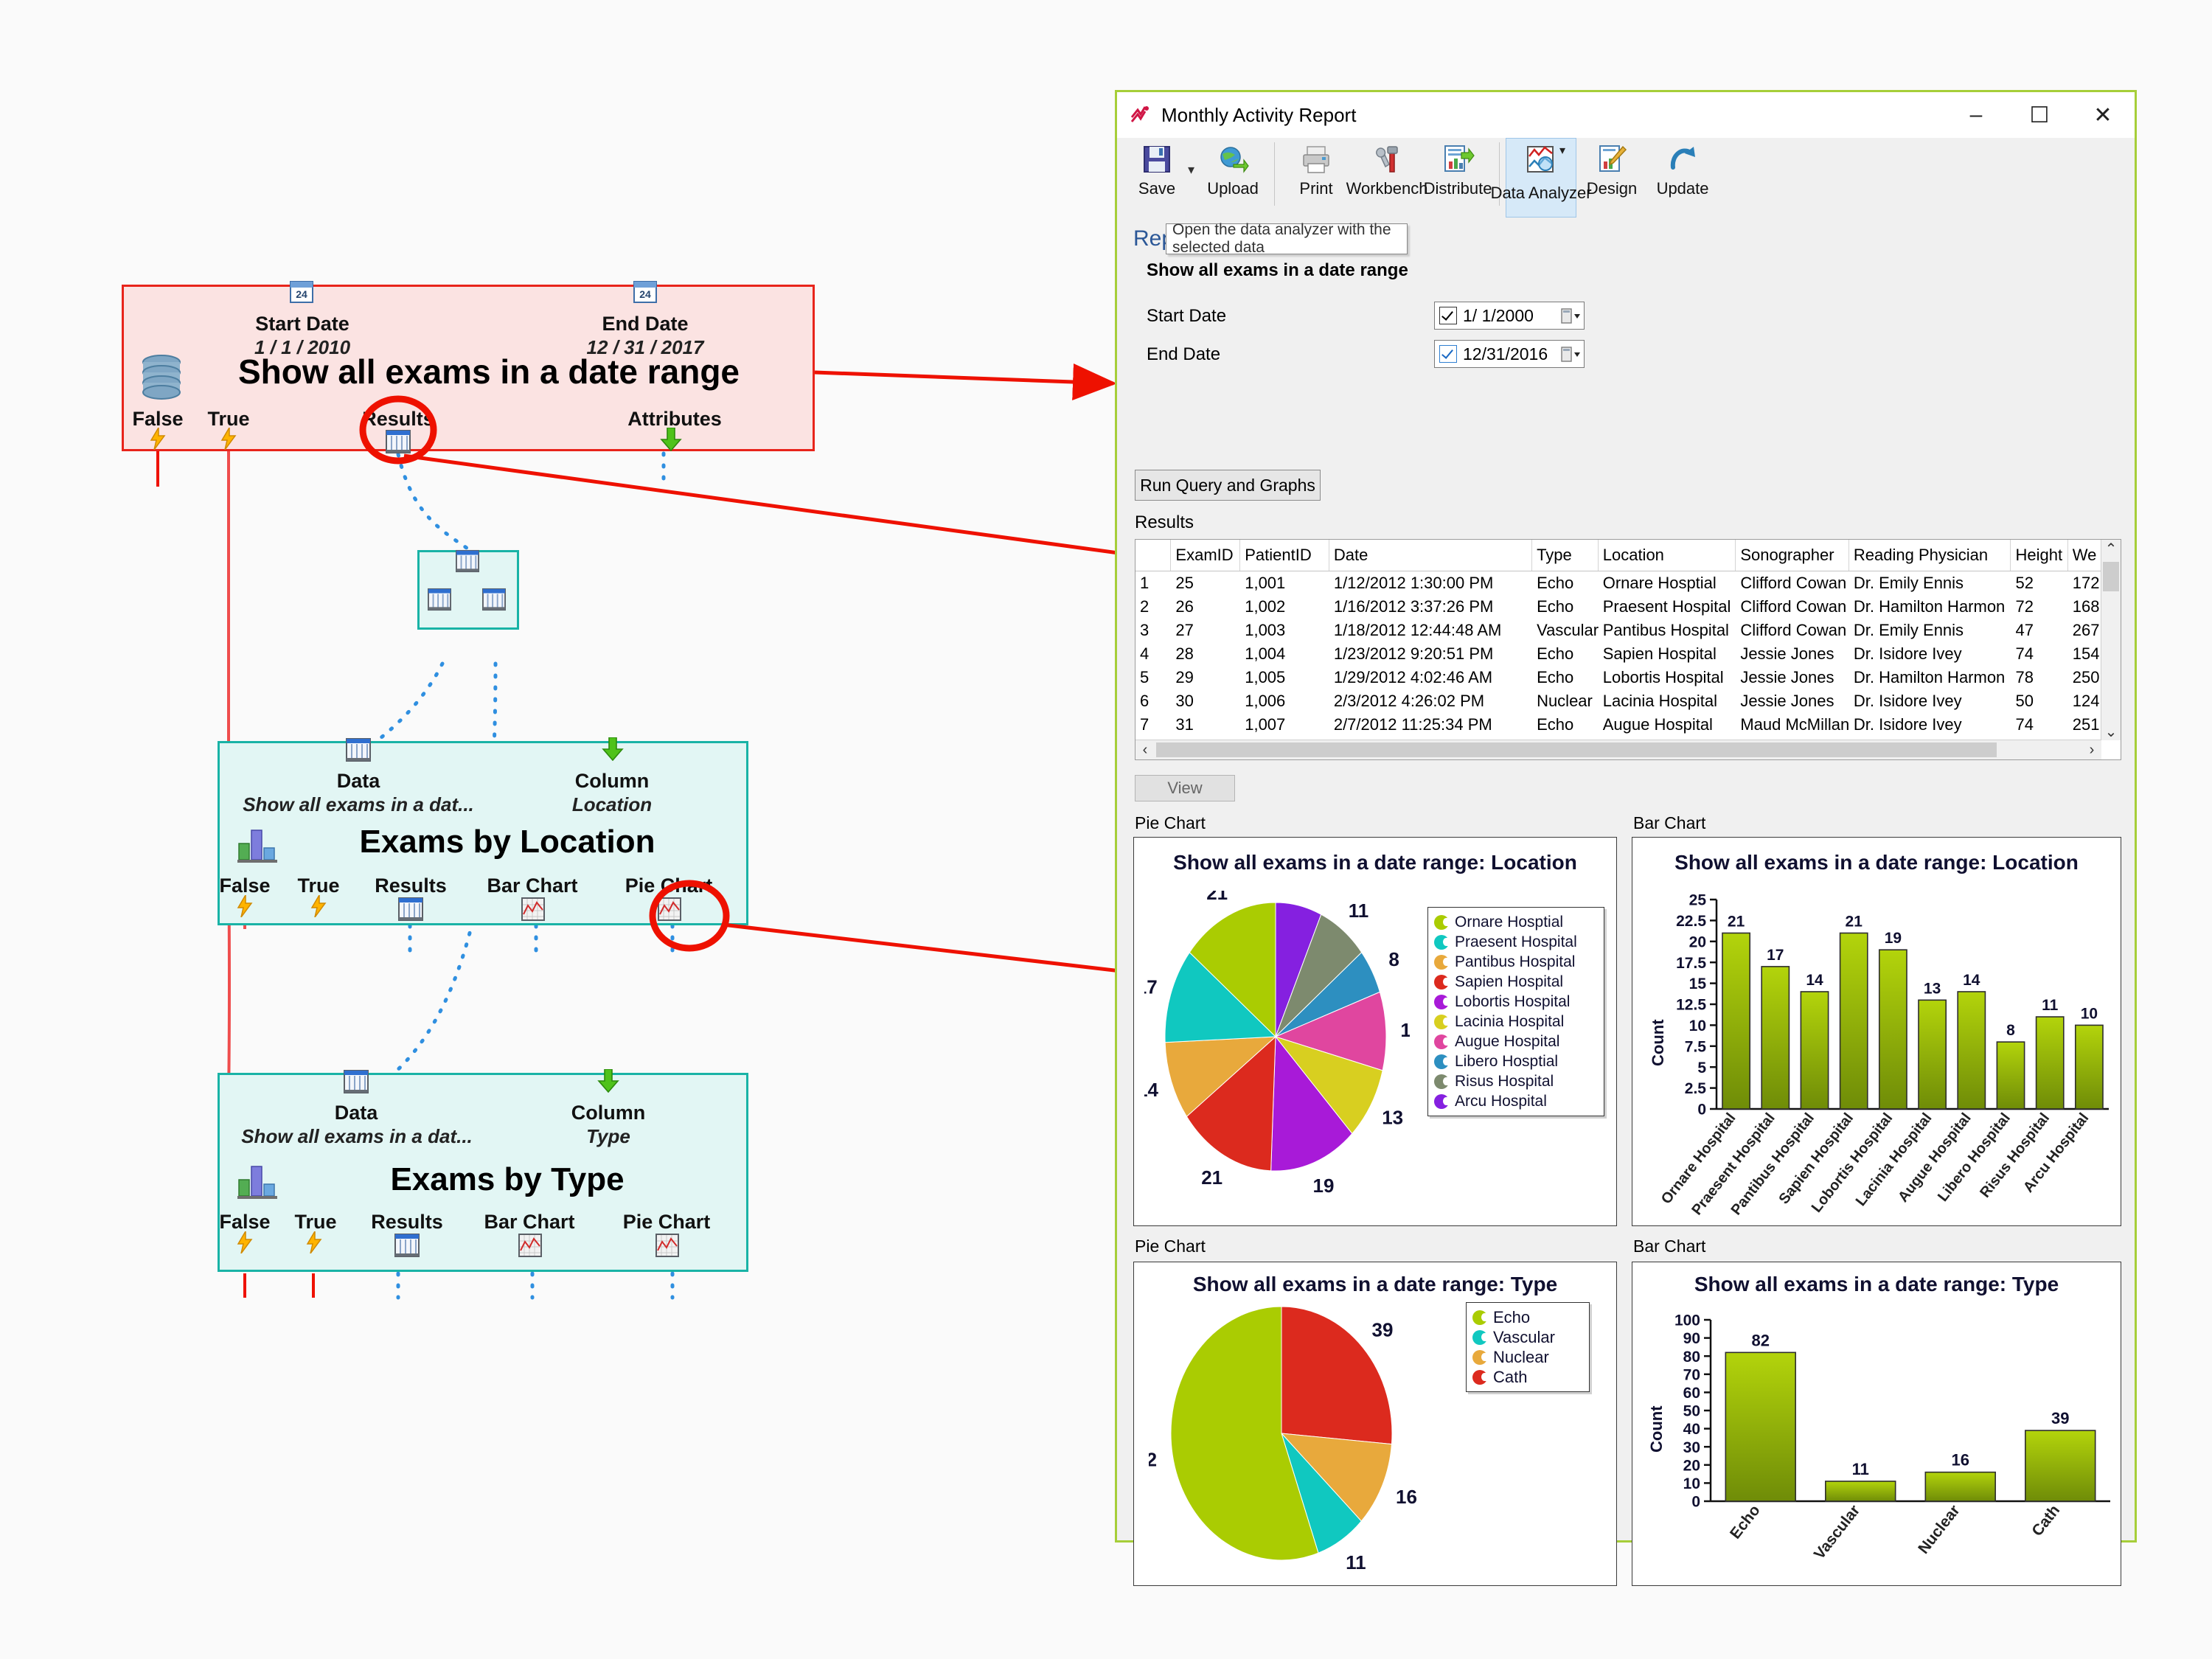  What do you see at coordinates (1691, 1483) in the screenshot?
I see `y-tick-label: 10` at bounding box center [1691, 1483].